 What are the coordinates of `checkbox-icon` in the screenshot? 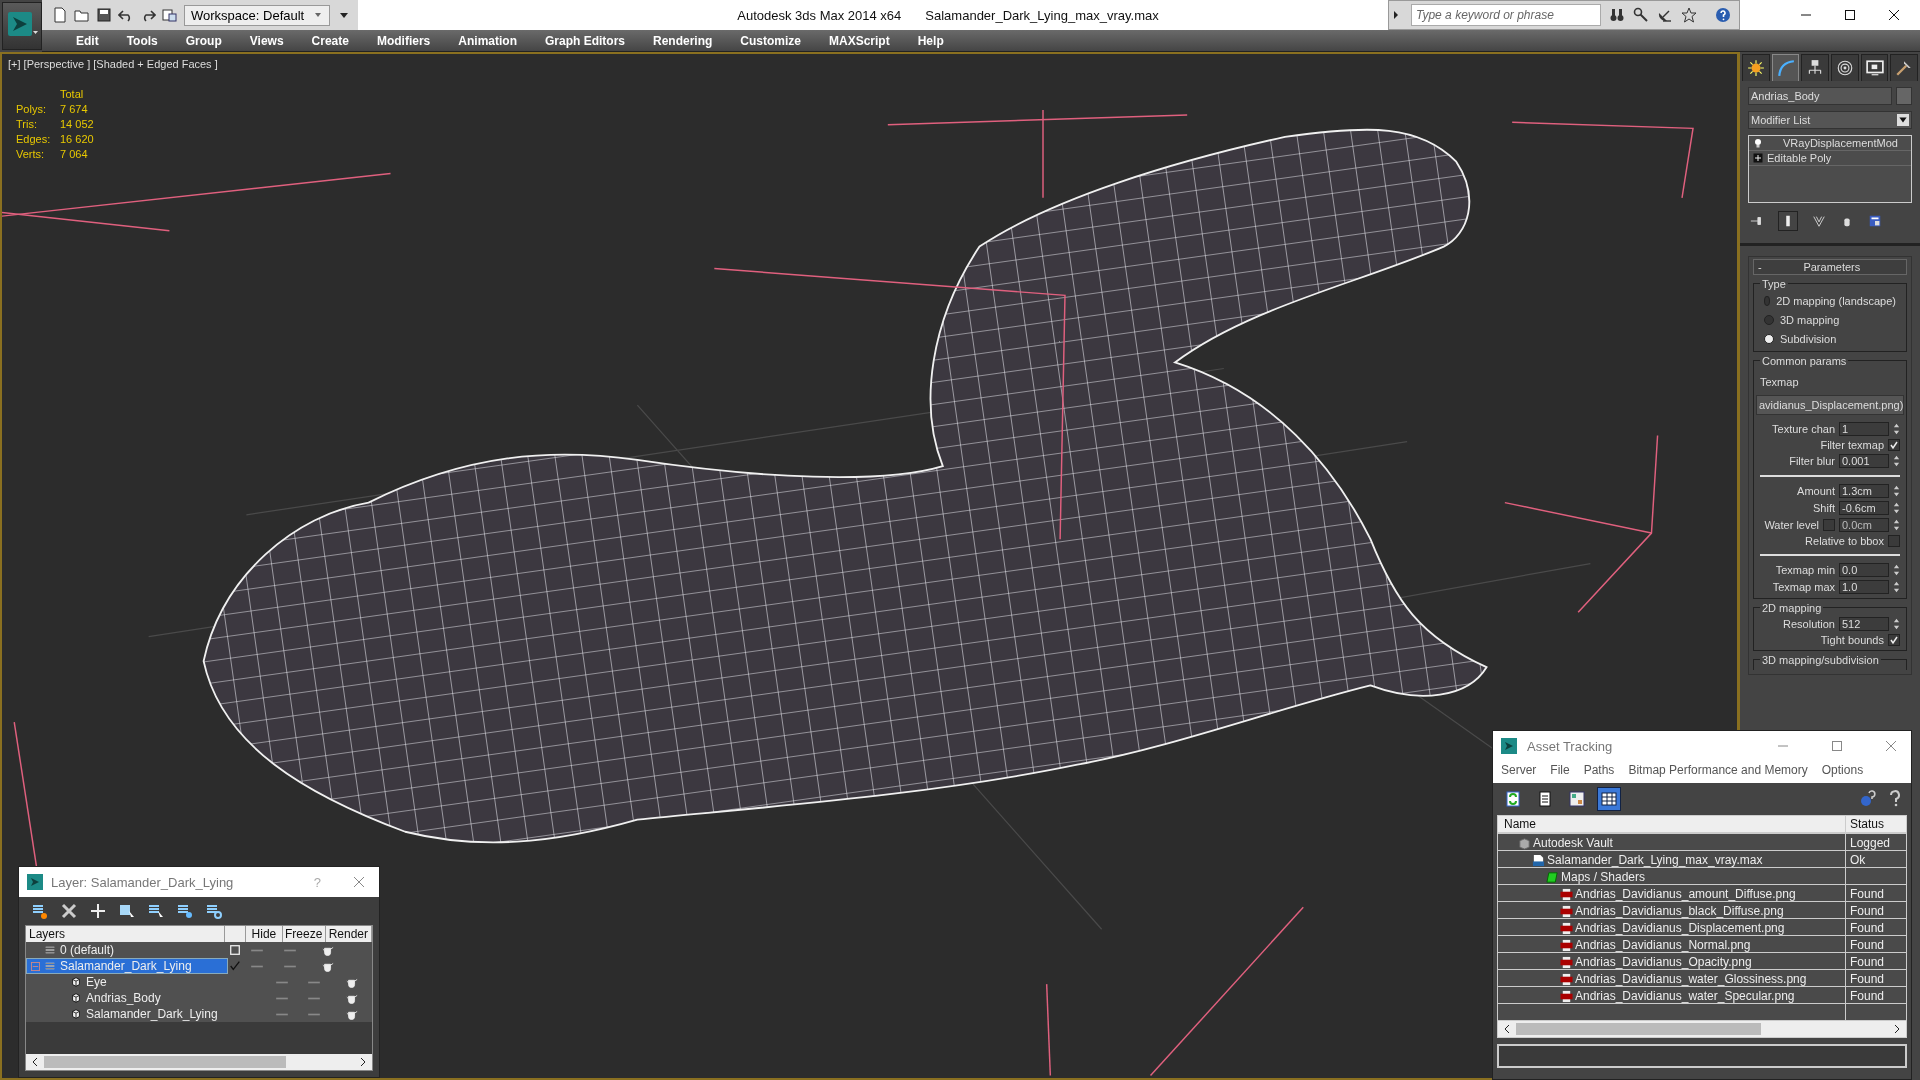 It's located at (235, 950).